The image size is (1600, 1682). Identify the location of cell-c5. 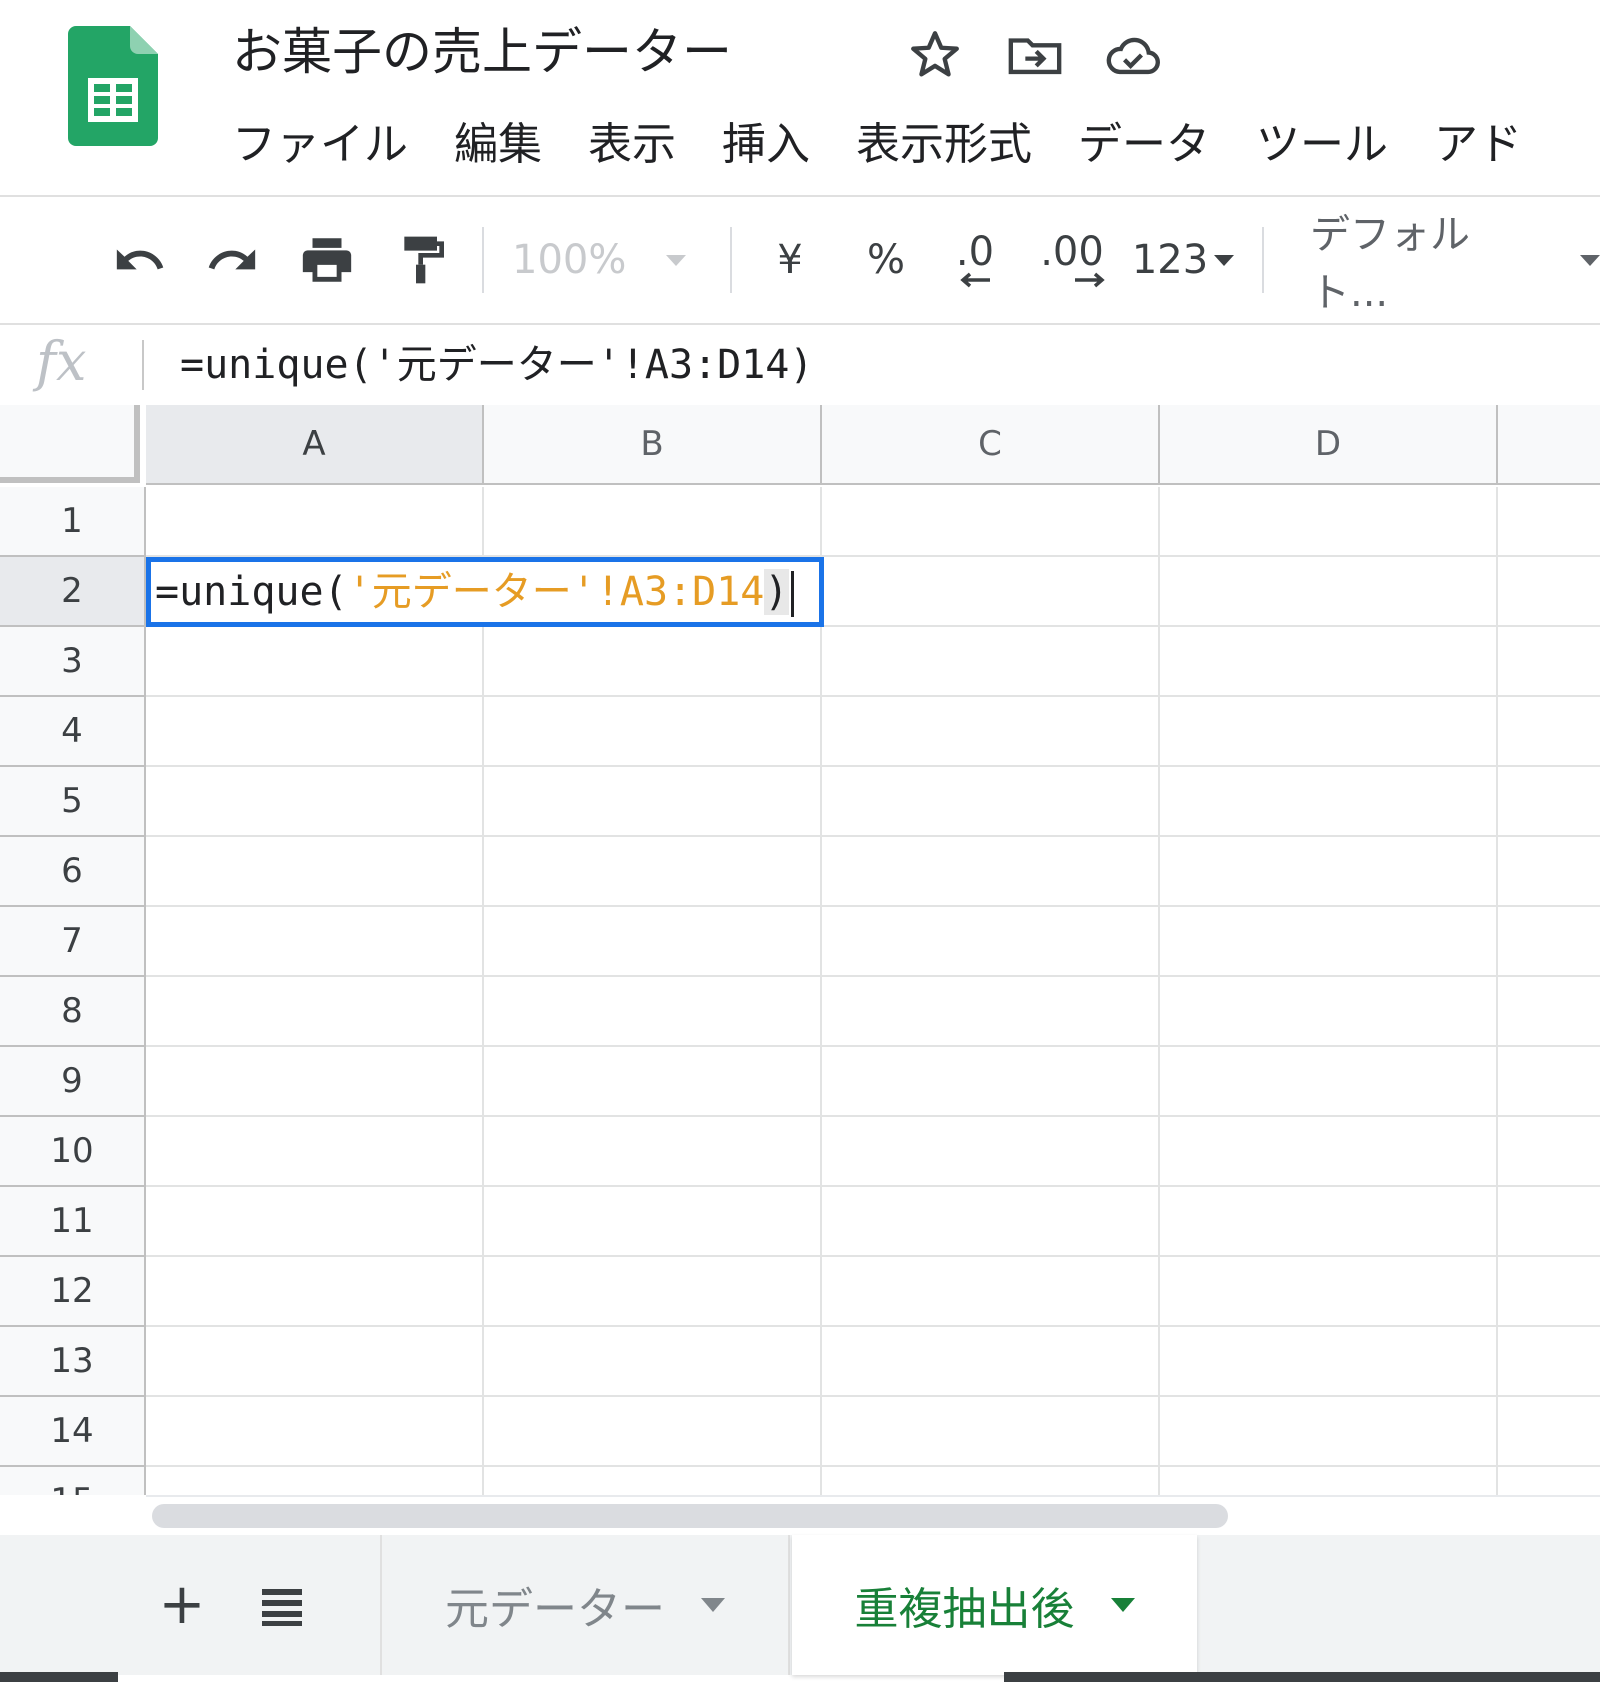
(991, 802).